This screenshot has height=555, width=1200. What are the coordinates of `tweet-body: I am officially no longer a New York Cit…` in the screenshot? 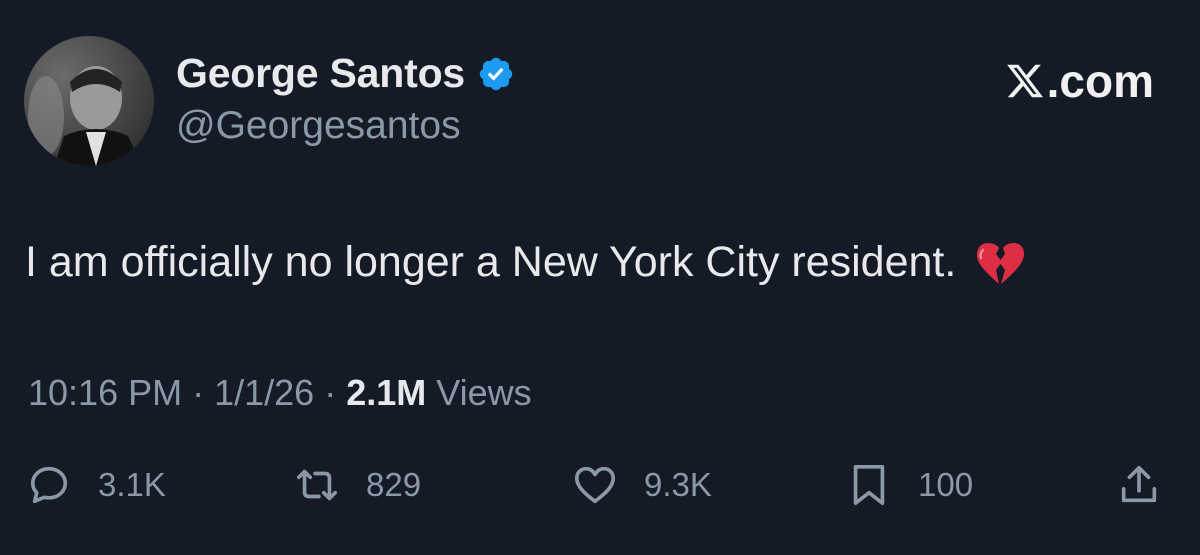 It's located at (525, 262).